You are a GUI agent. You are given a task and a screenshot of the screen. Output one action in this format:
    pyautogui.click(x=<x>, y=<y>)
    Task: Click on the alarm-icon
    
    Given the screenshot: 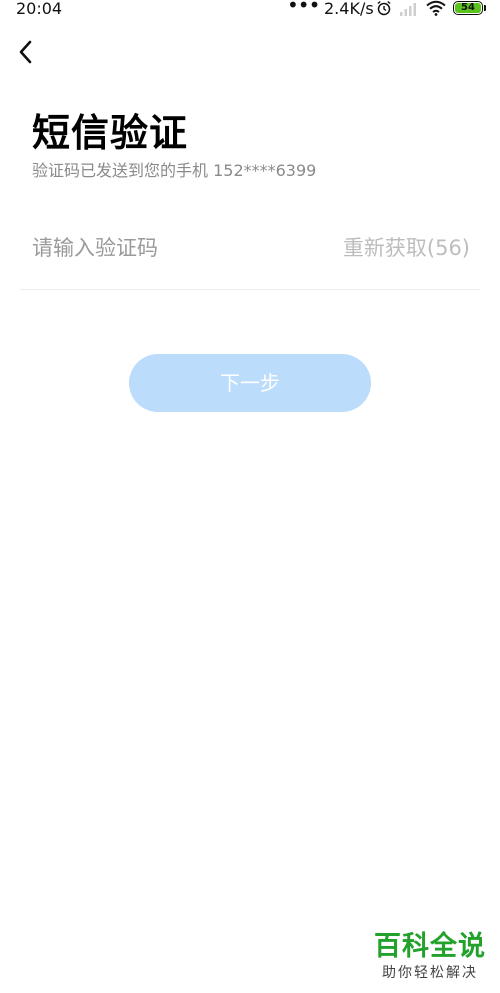 What is the action you would take?
    pyautogui.click(x=384, y=8)
    